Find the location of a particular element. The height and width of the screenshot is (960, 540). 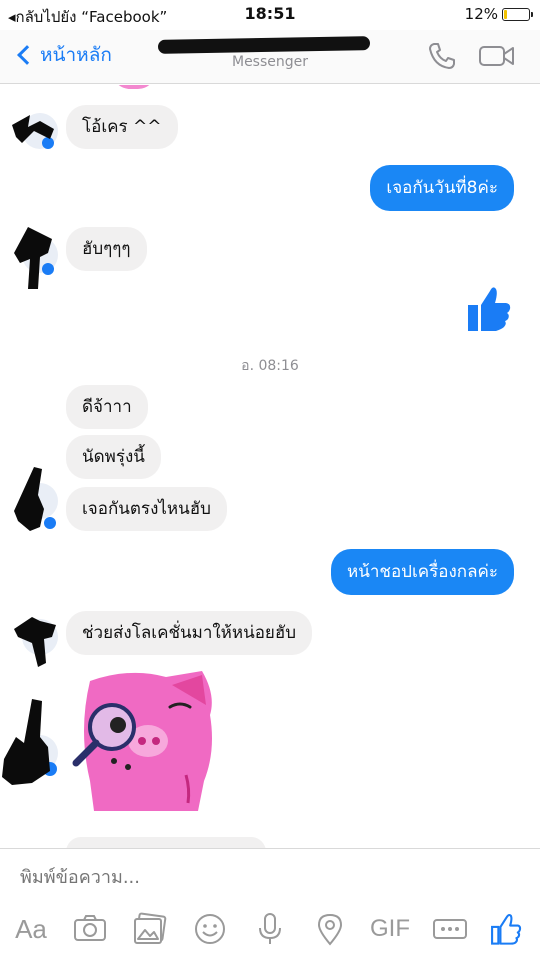

camera-icon is located at coordinates (90, 929).